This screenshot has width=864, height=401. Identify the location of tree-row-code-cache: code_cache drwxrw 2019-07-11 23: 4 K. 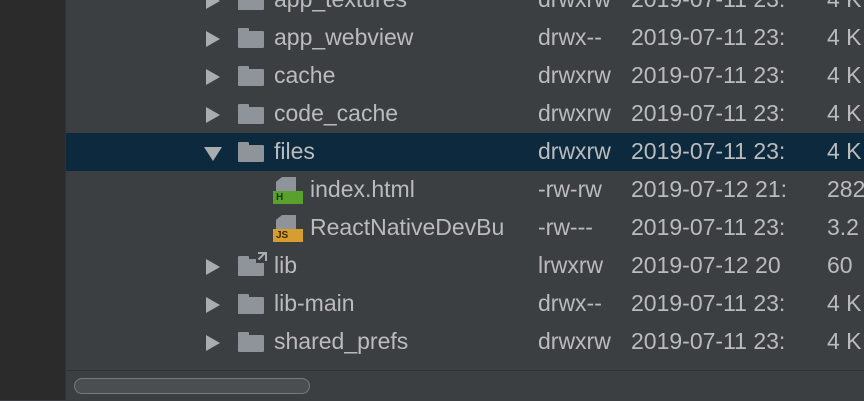
(465, 114).